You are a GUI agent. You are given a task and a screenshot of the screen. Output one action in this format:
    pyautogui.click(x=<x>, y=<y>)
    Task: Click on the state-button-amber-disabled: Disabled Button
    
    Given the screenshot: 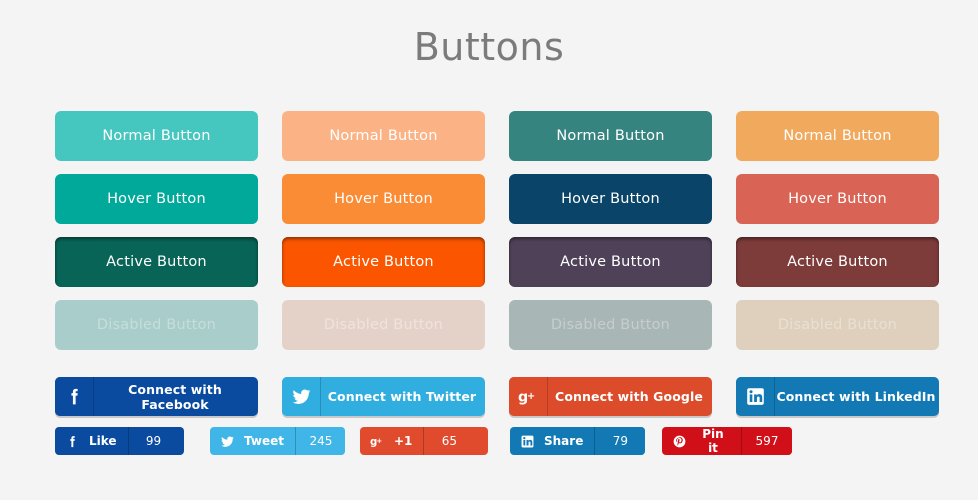 What is the action you would take?
    pyautogui.click(x=837, y=325)
    